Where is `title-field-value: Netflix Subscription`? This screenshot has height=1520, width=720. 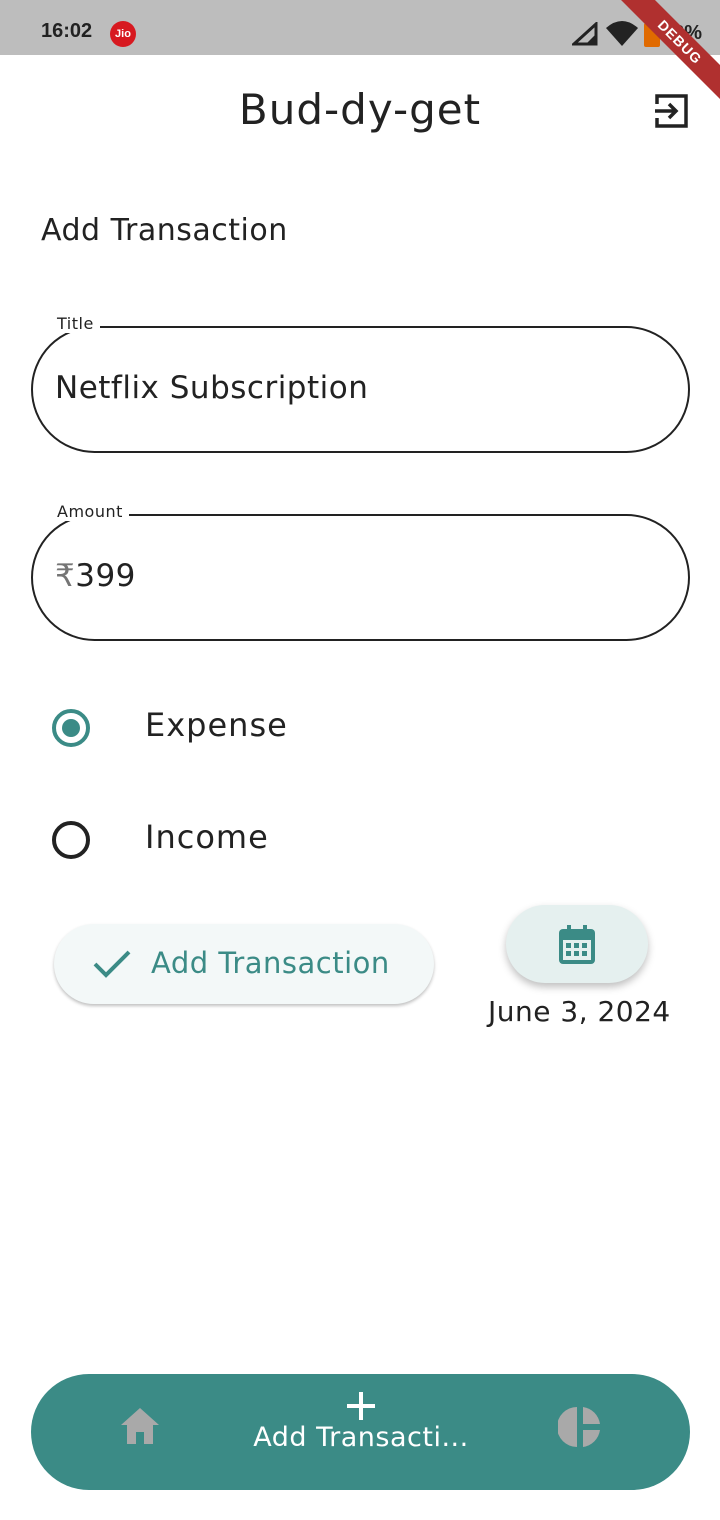
title-field-value: Netflix Subscription is located at coordinates (211, 388).